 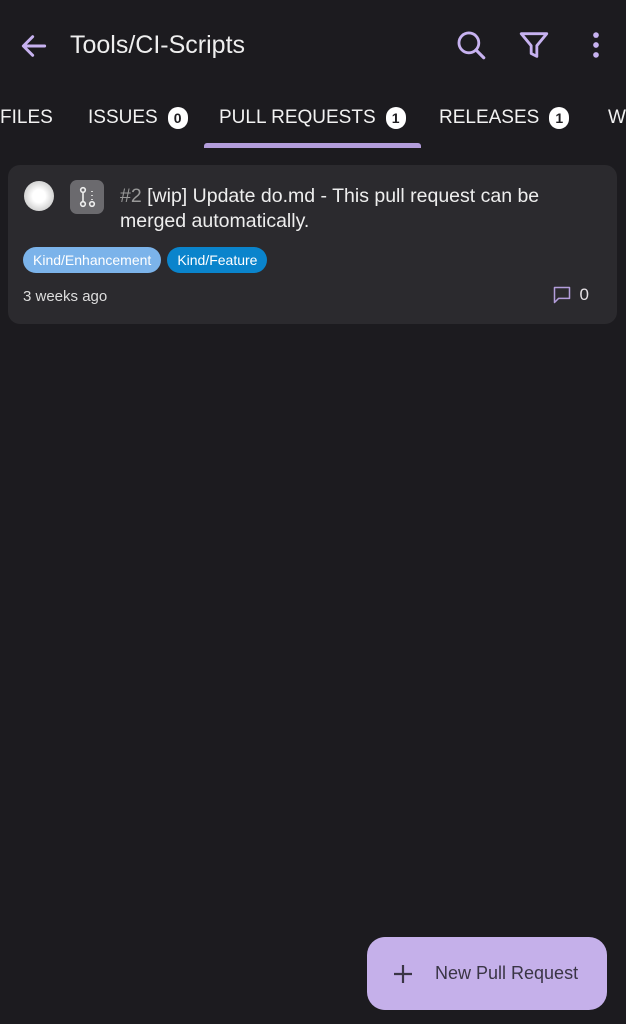 I want to click on plus-icon, so click(x=403, y=973).